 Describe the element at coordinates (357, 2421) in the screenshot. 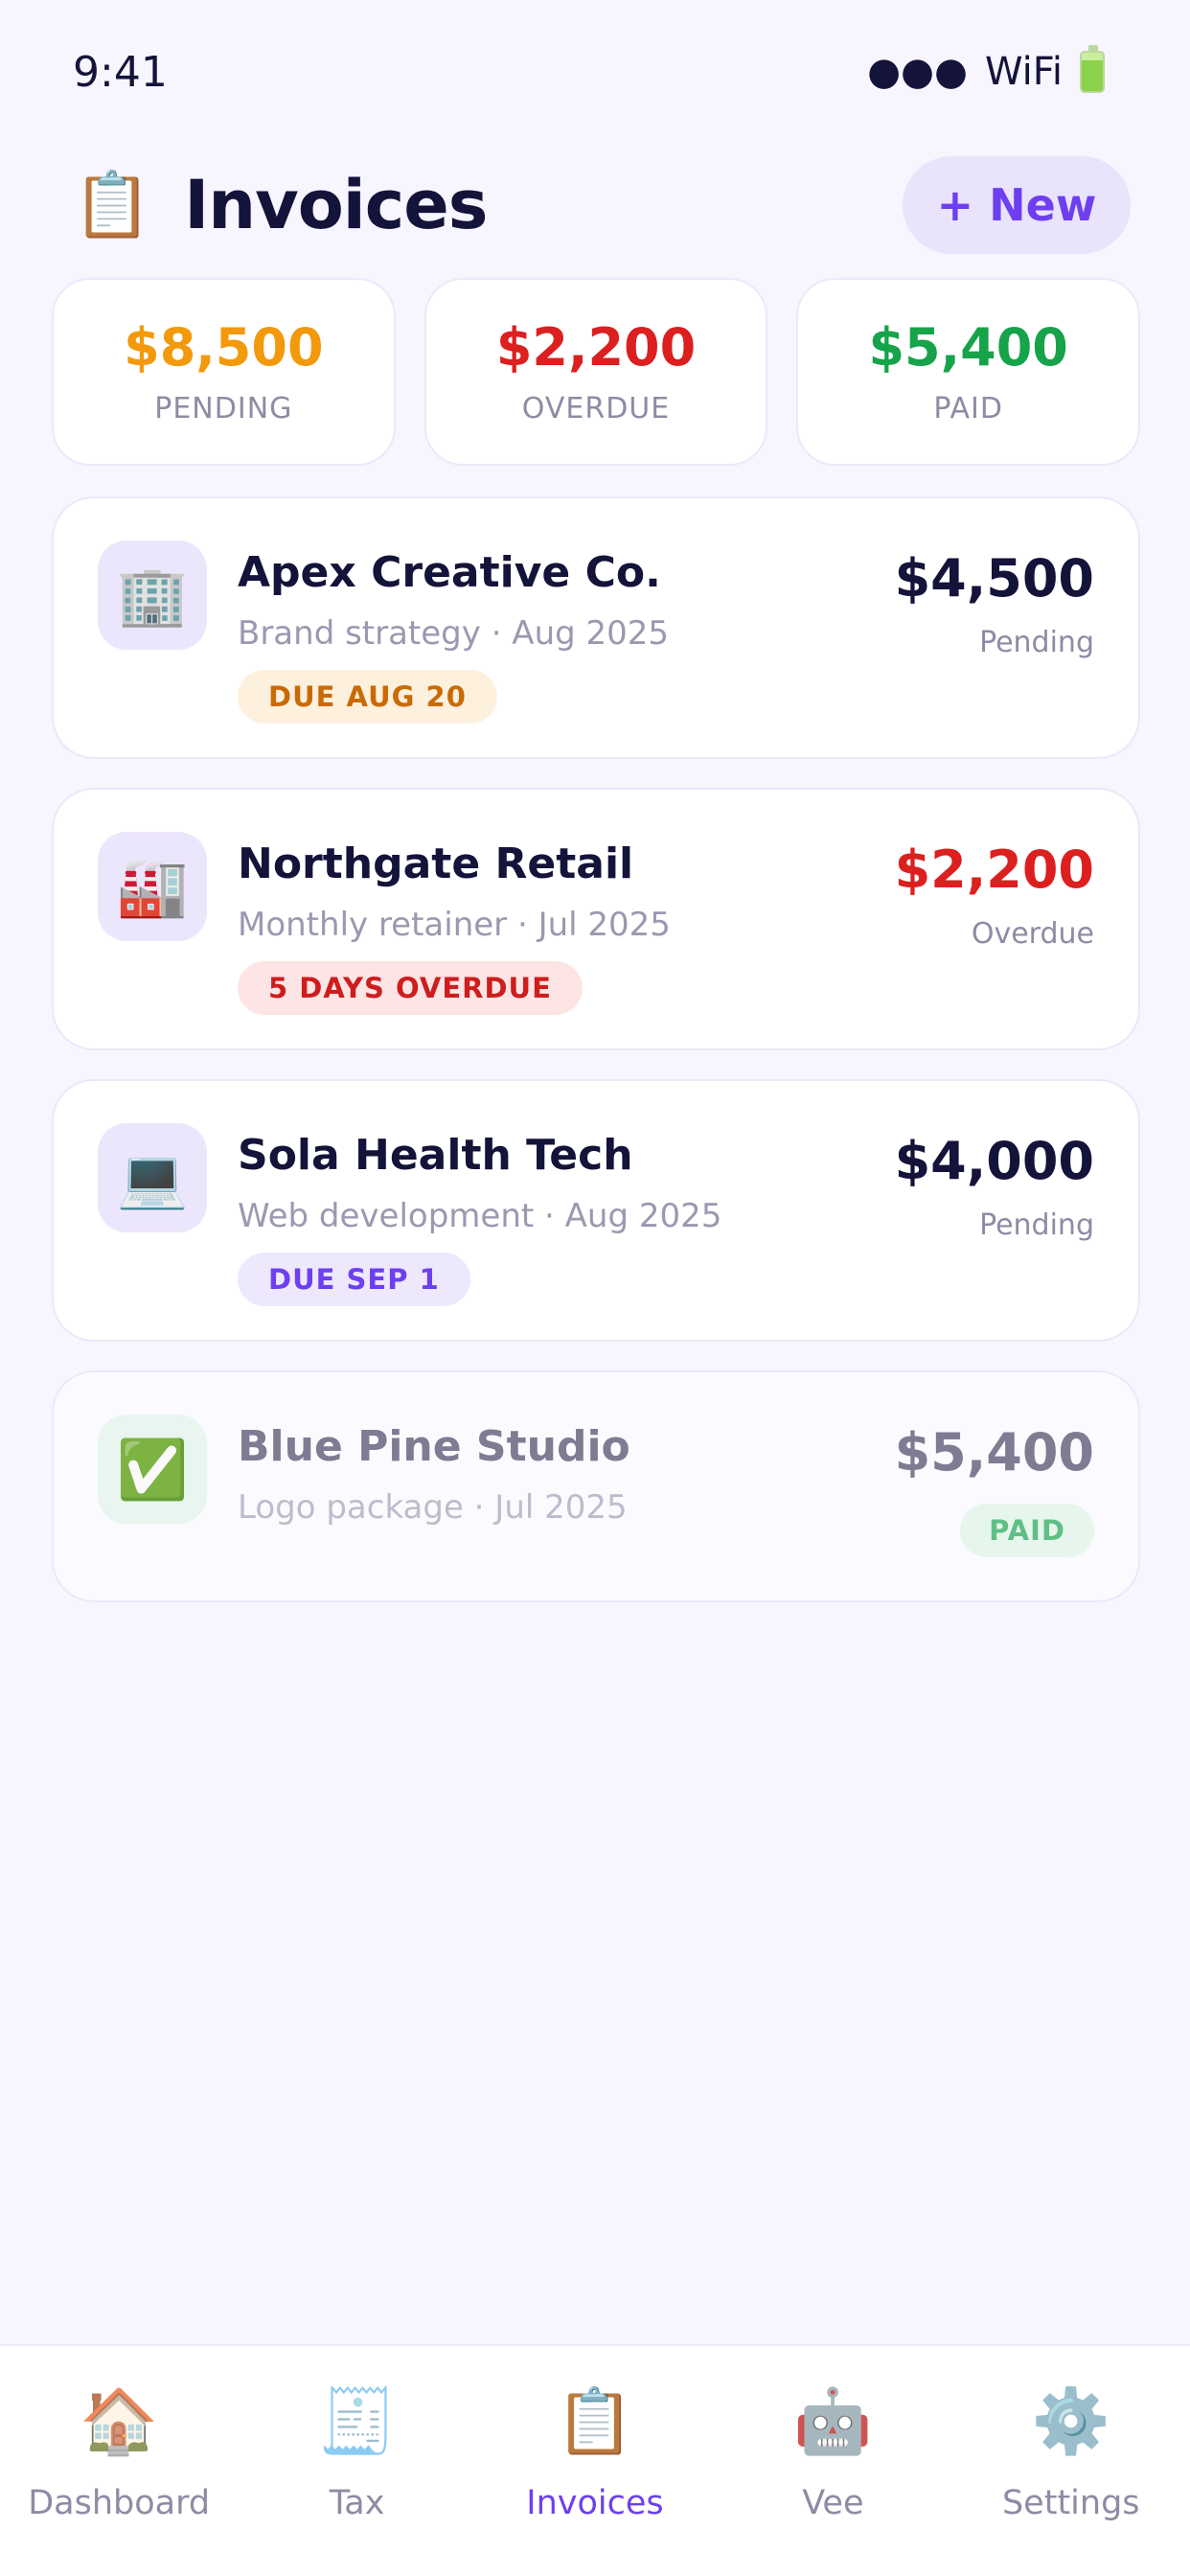

I see `receipt-icon: 🧾` at that location.